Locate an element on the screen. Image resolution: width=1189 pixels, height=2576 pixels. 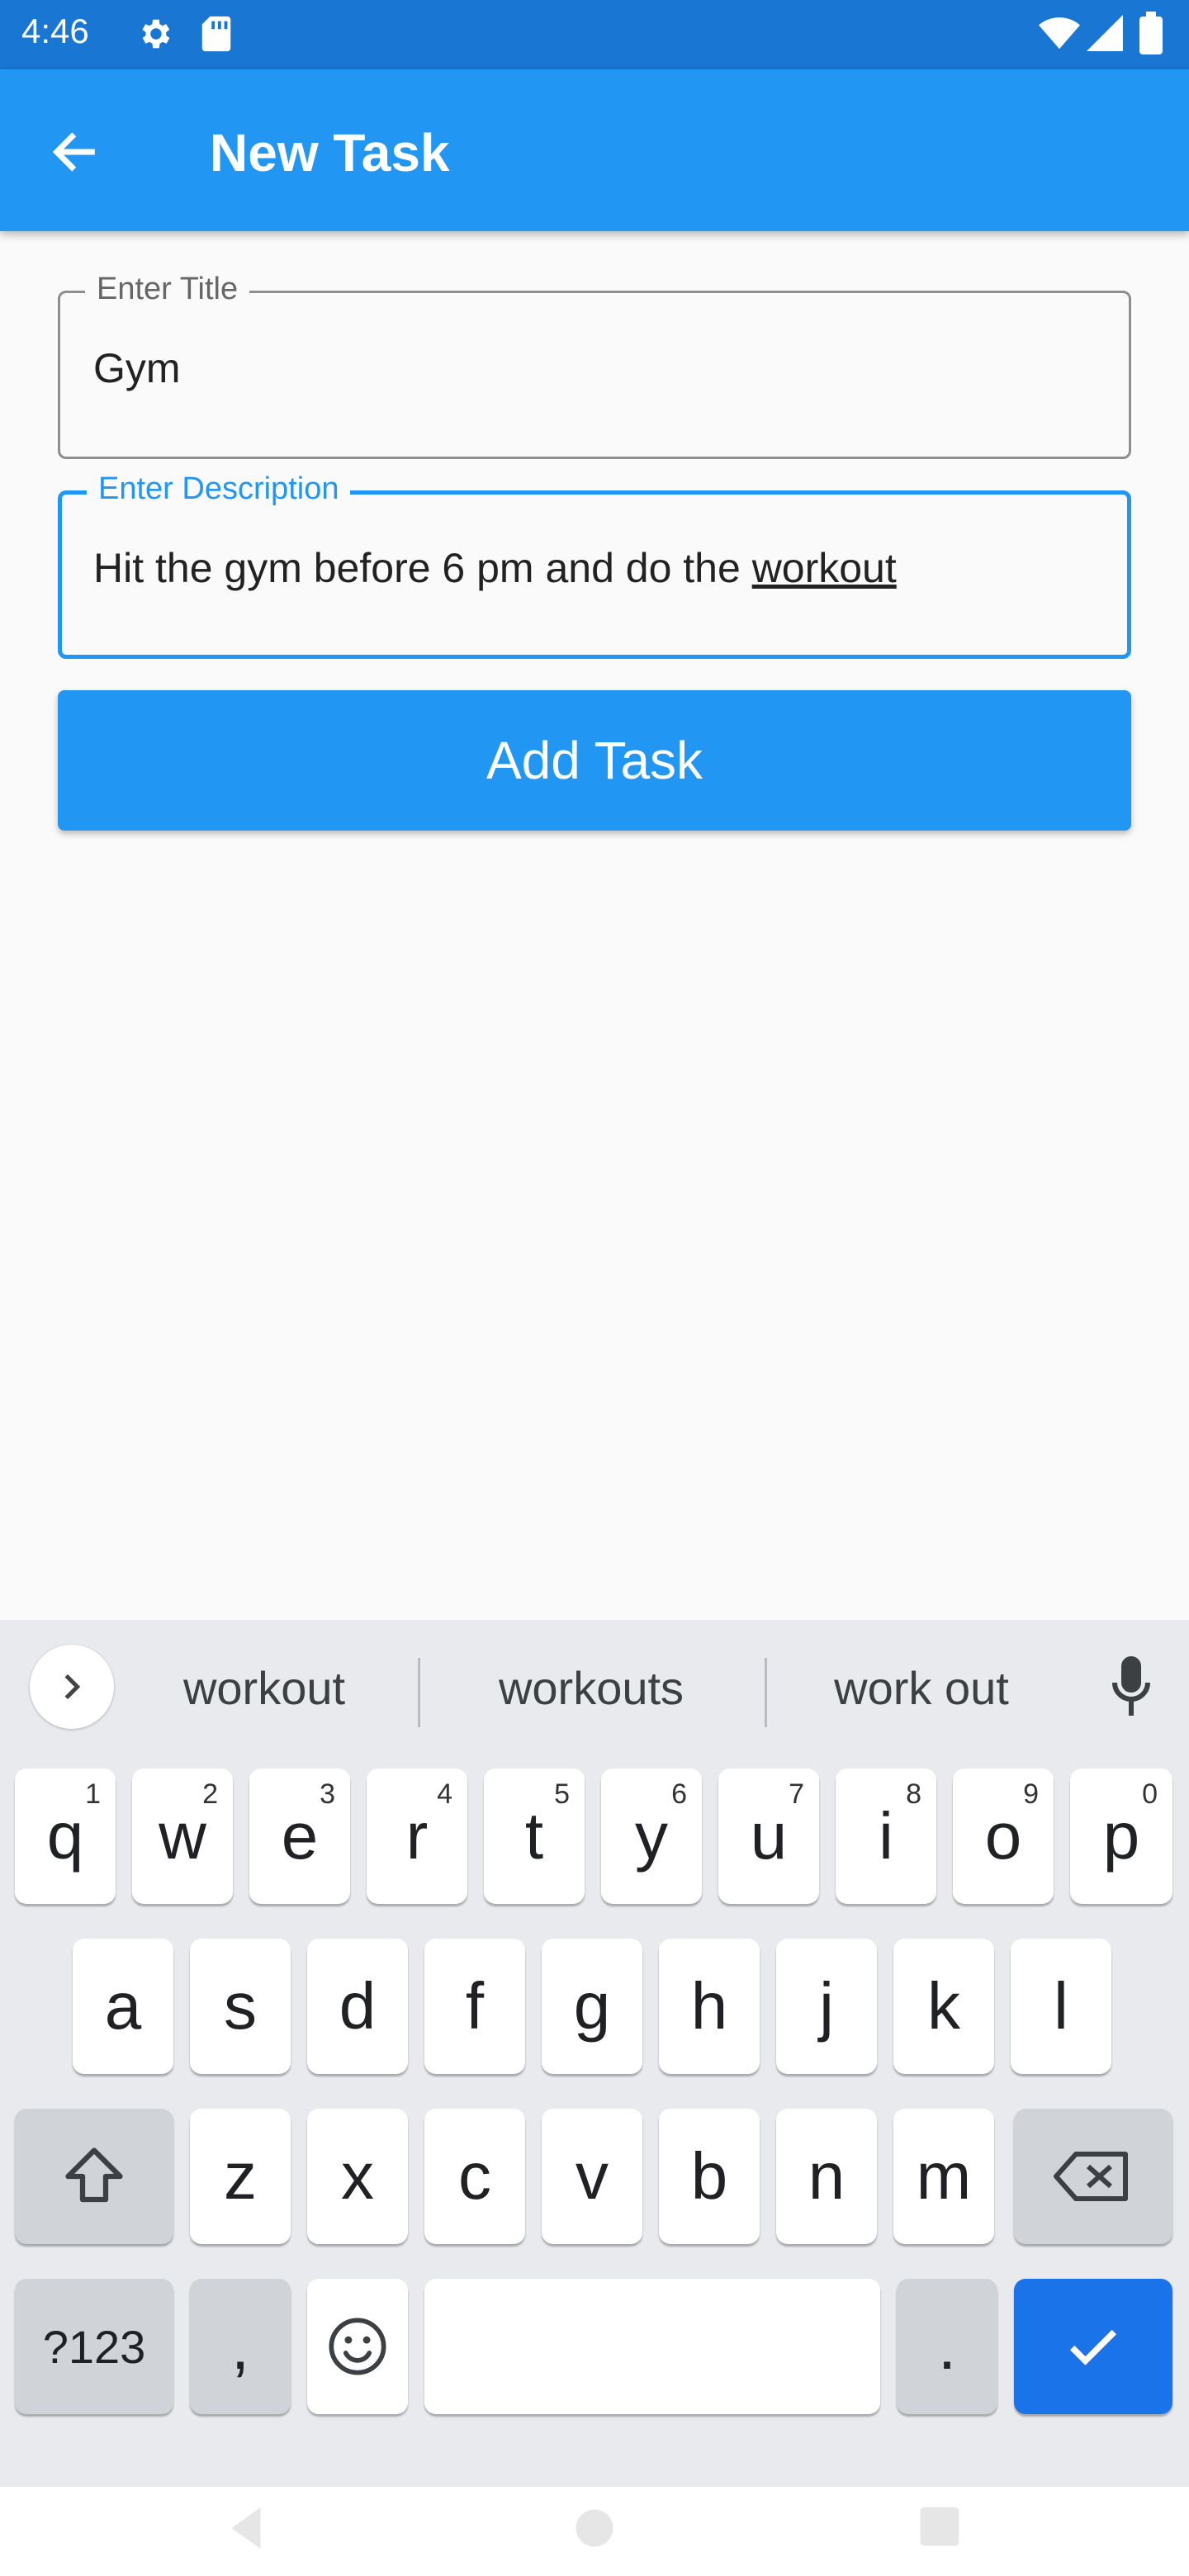
key-l: l is located at coordinates (1061, 2006).